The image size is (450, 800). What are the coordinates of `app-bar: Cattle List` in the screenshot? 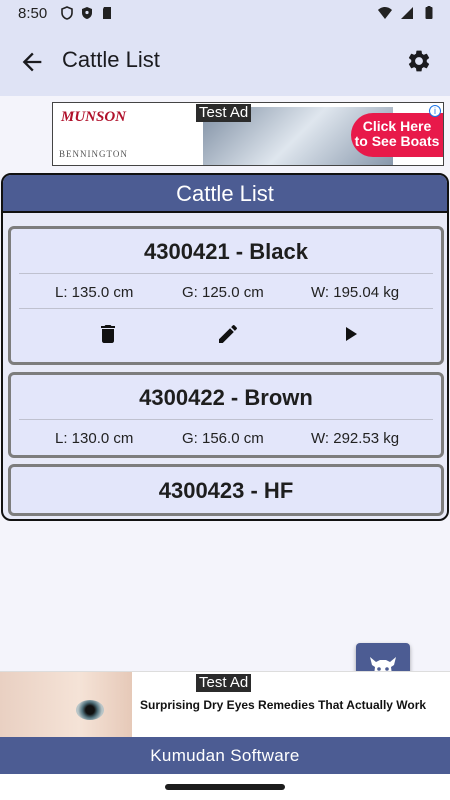 It's located at (225, 62).